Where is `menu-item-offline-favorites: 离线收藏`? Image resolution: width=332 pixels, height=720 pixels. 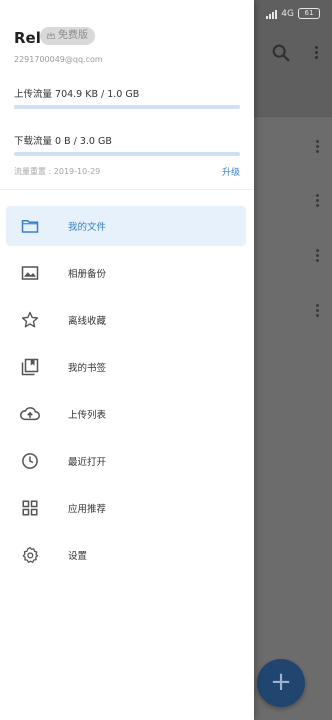
menu-item-offline-favorites: 离线收藏 is located at coordinates (126, 320).